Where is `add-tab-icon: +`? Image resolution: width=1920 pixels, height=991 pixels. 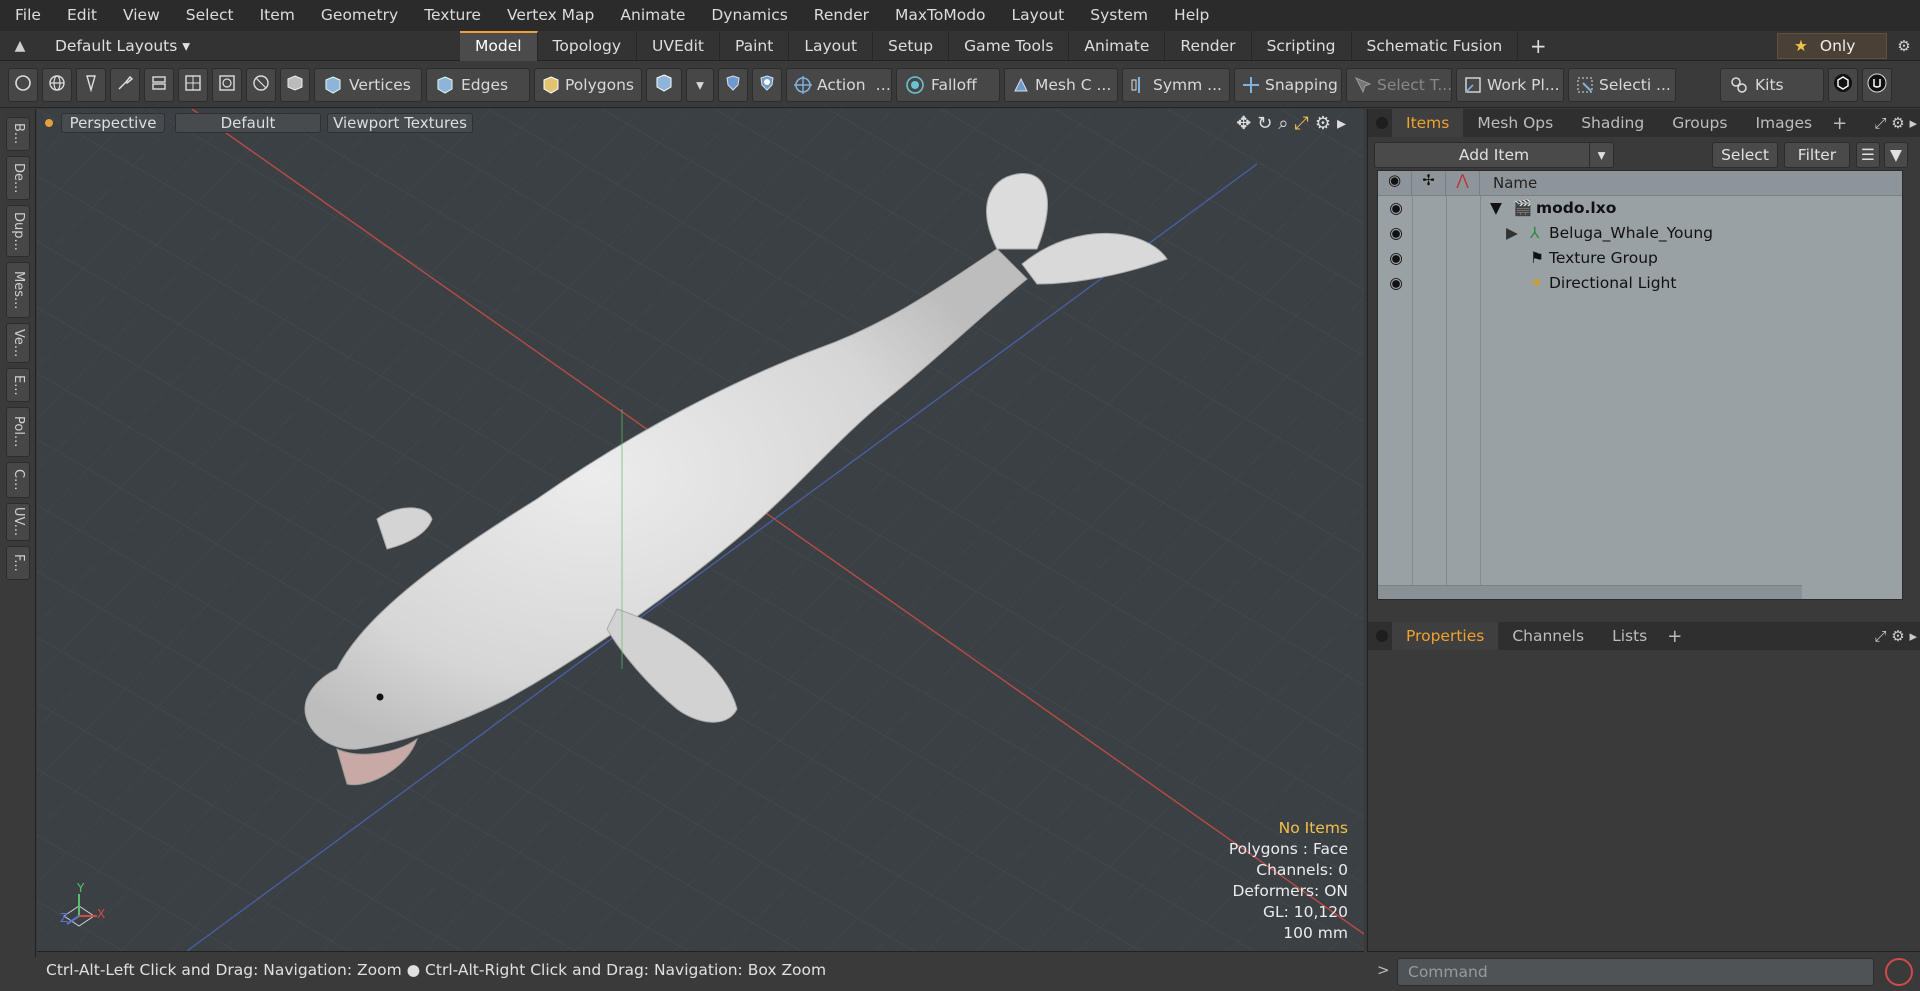
add-tab-icon: + is located at coordinates (1538, 46).